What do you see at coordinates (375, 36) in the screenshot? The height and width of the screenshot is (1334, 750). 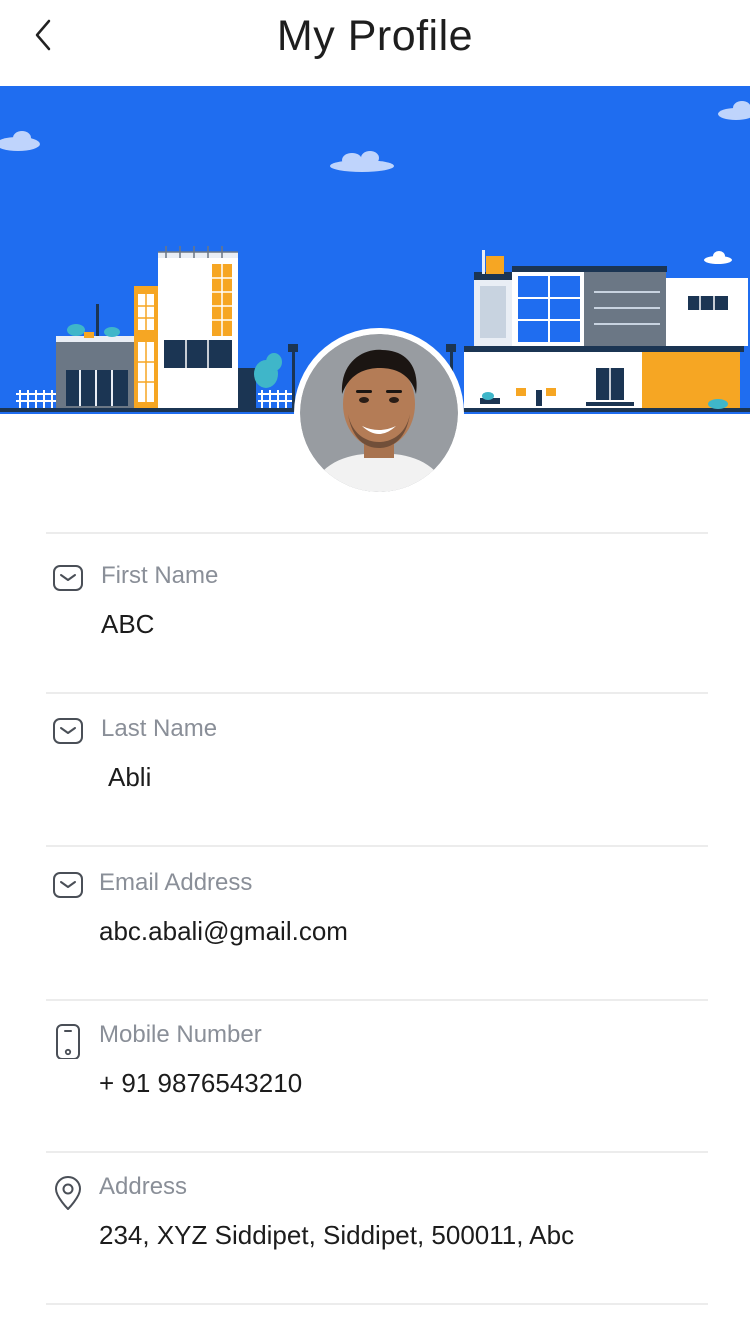 I see `page-title: My Profile` at bounding box center [375, 36].